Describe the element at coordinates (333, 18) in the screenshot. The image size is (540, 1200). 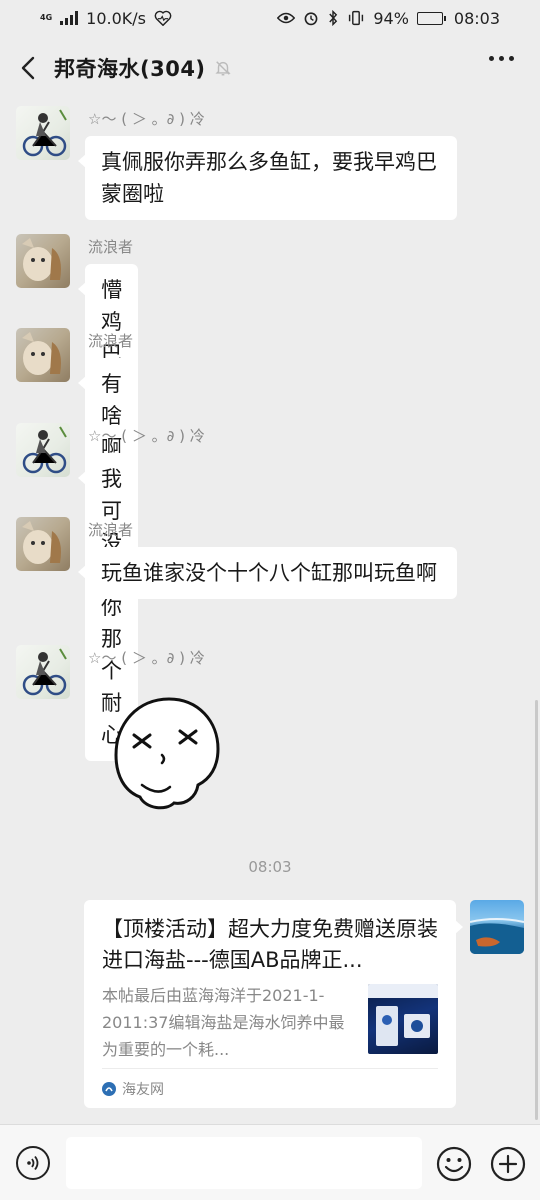
I see `bluetooth-icon` at that location.